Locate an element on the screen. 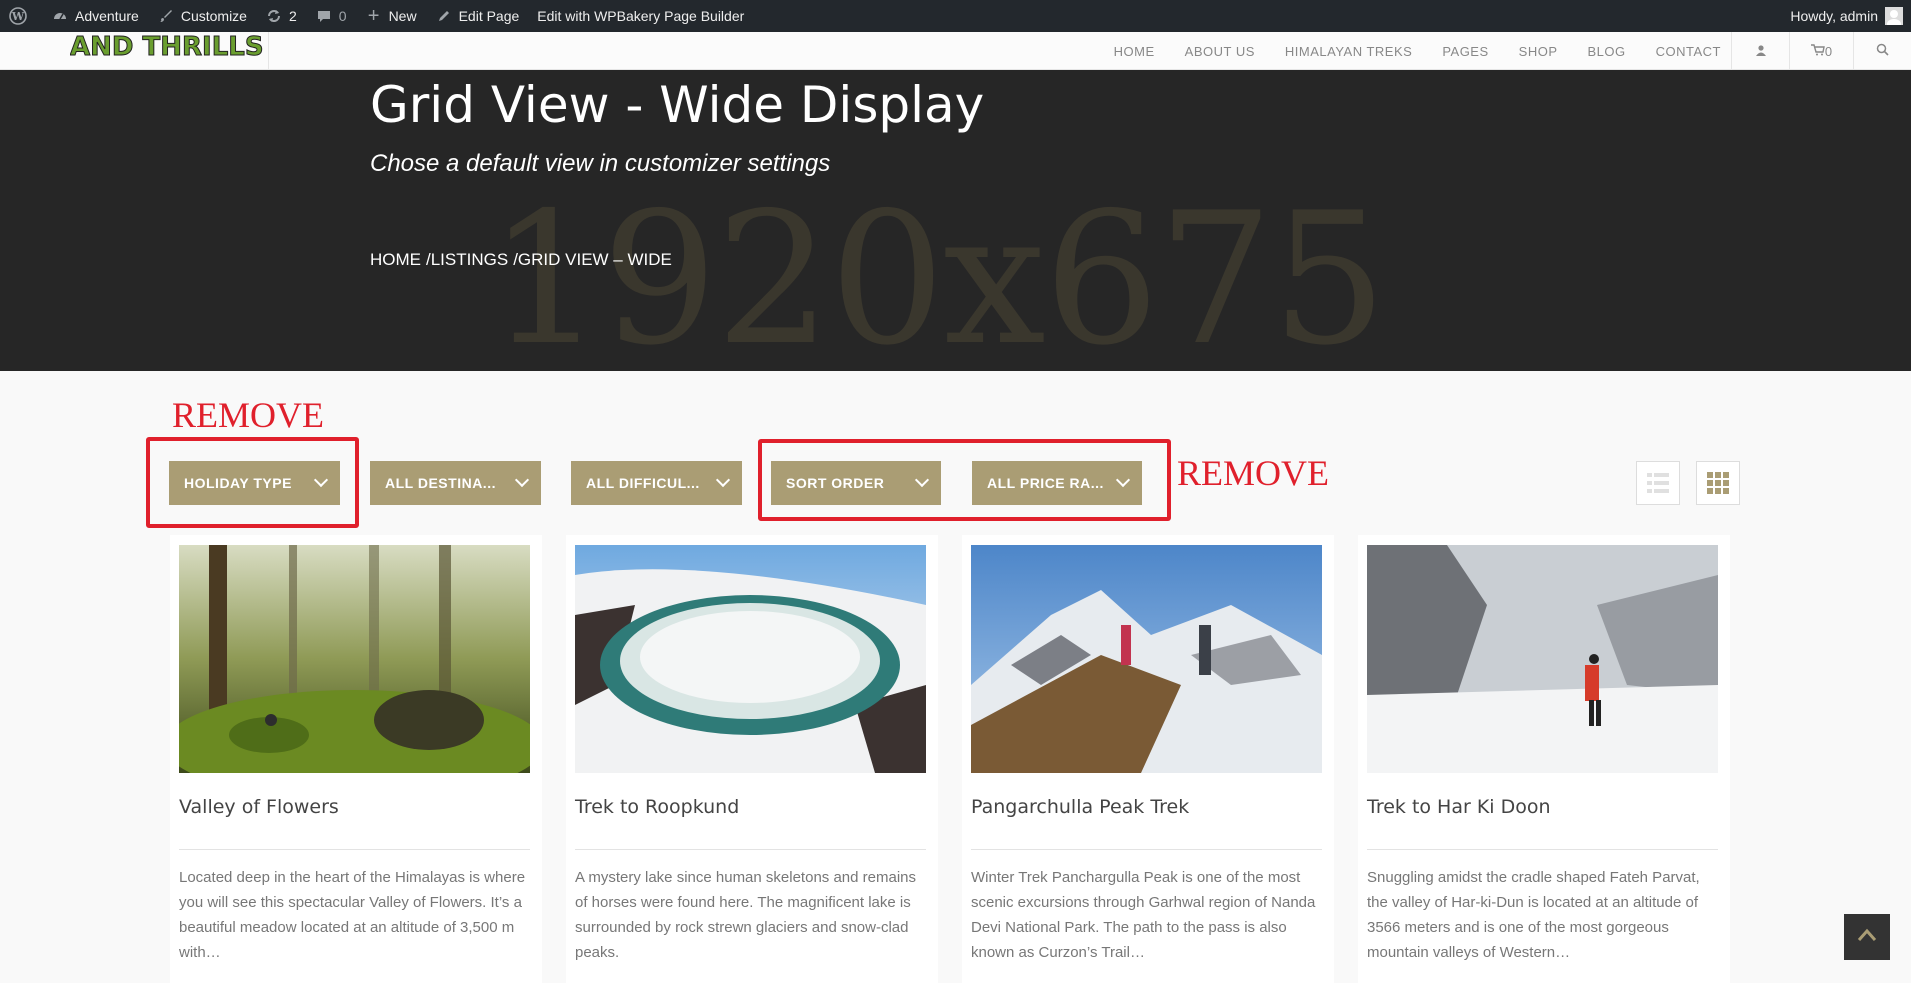  edit-page-link: Edit Page is located at coordinates (477, 16).